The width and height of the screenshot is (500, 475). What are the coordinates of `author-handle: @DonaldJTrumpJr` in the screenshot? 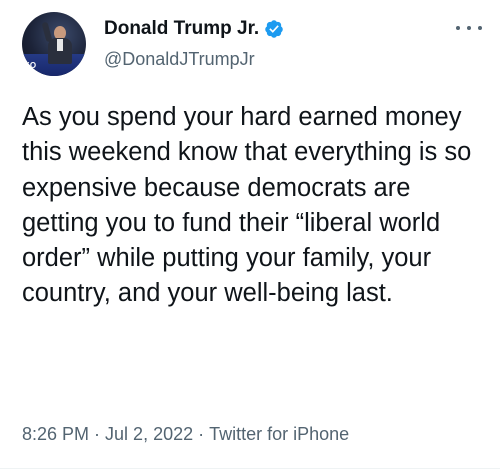 It's located at (194, 59).